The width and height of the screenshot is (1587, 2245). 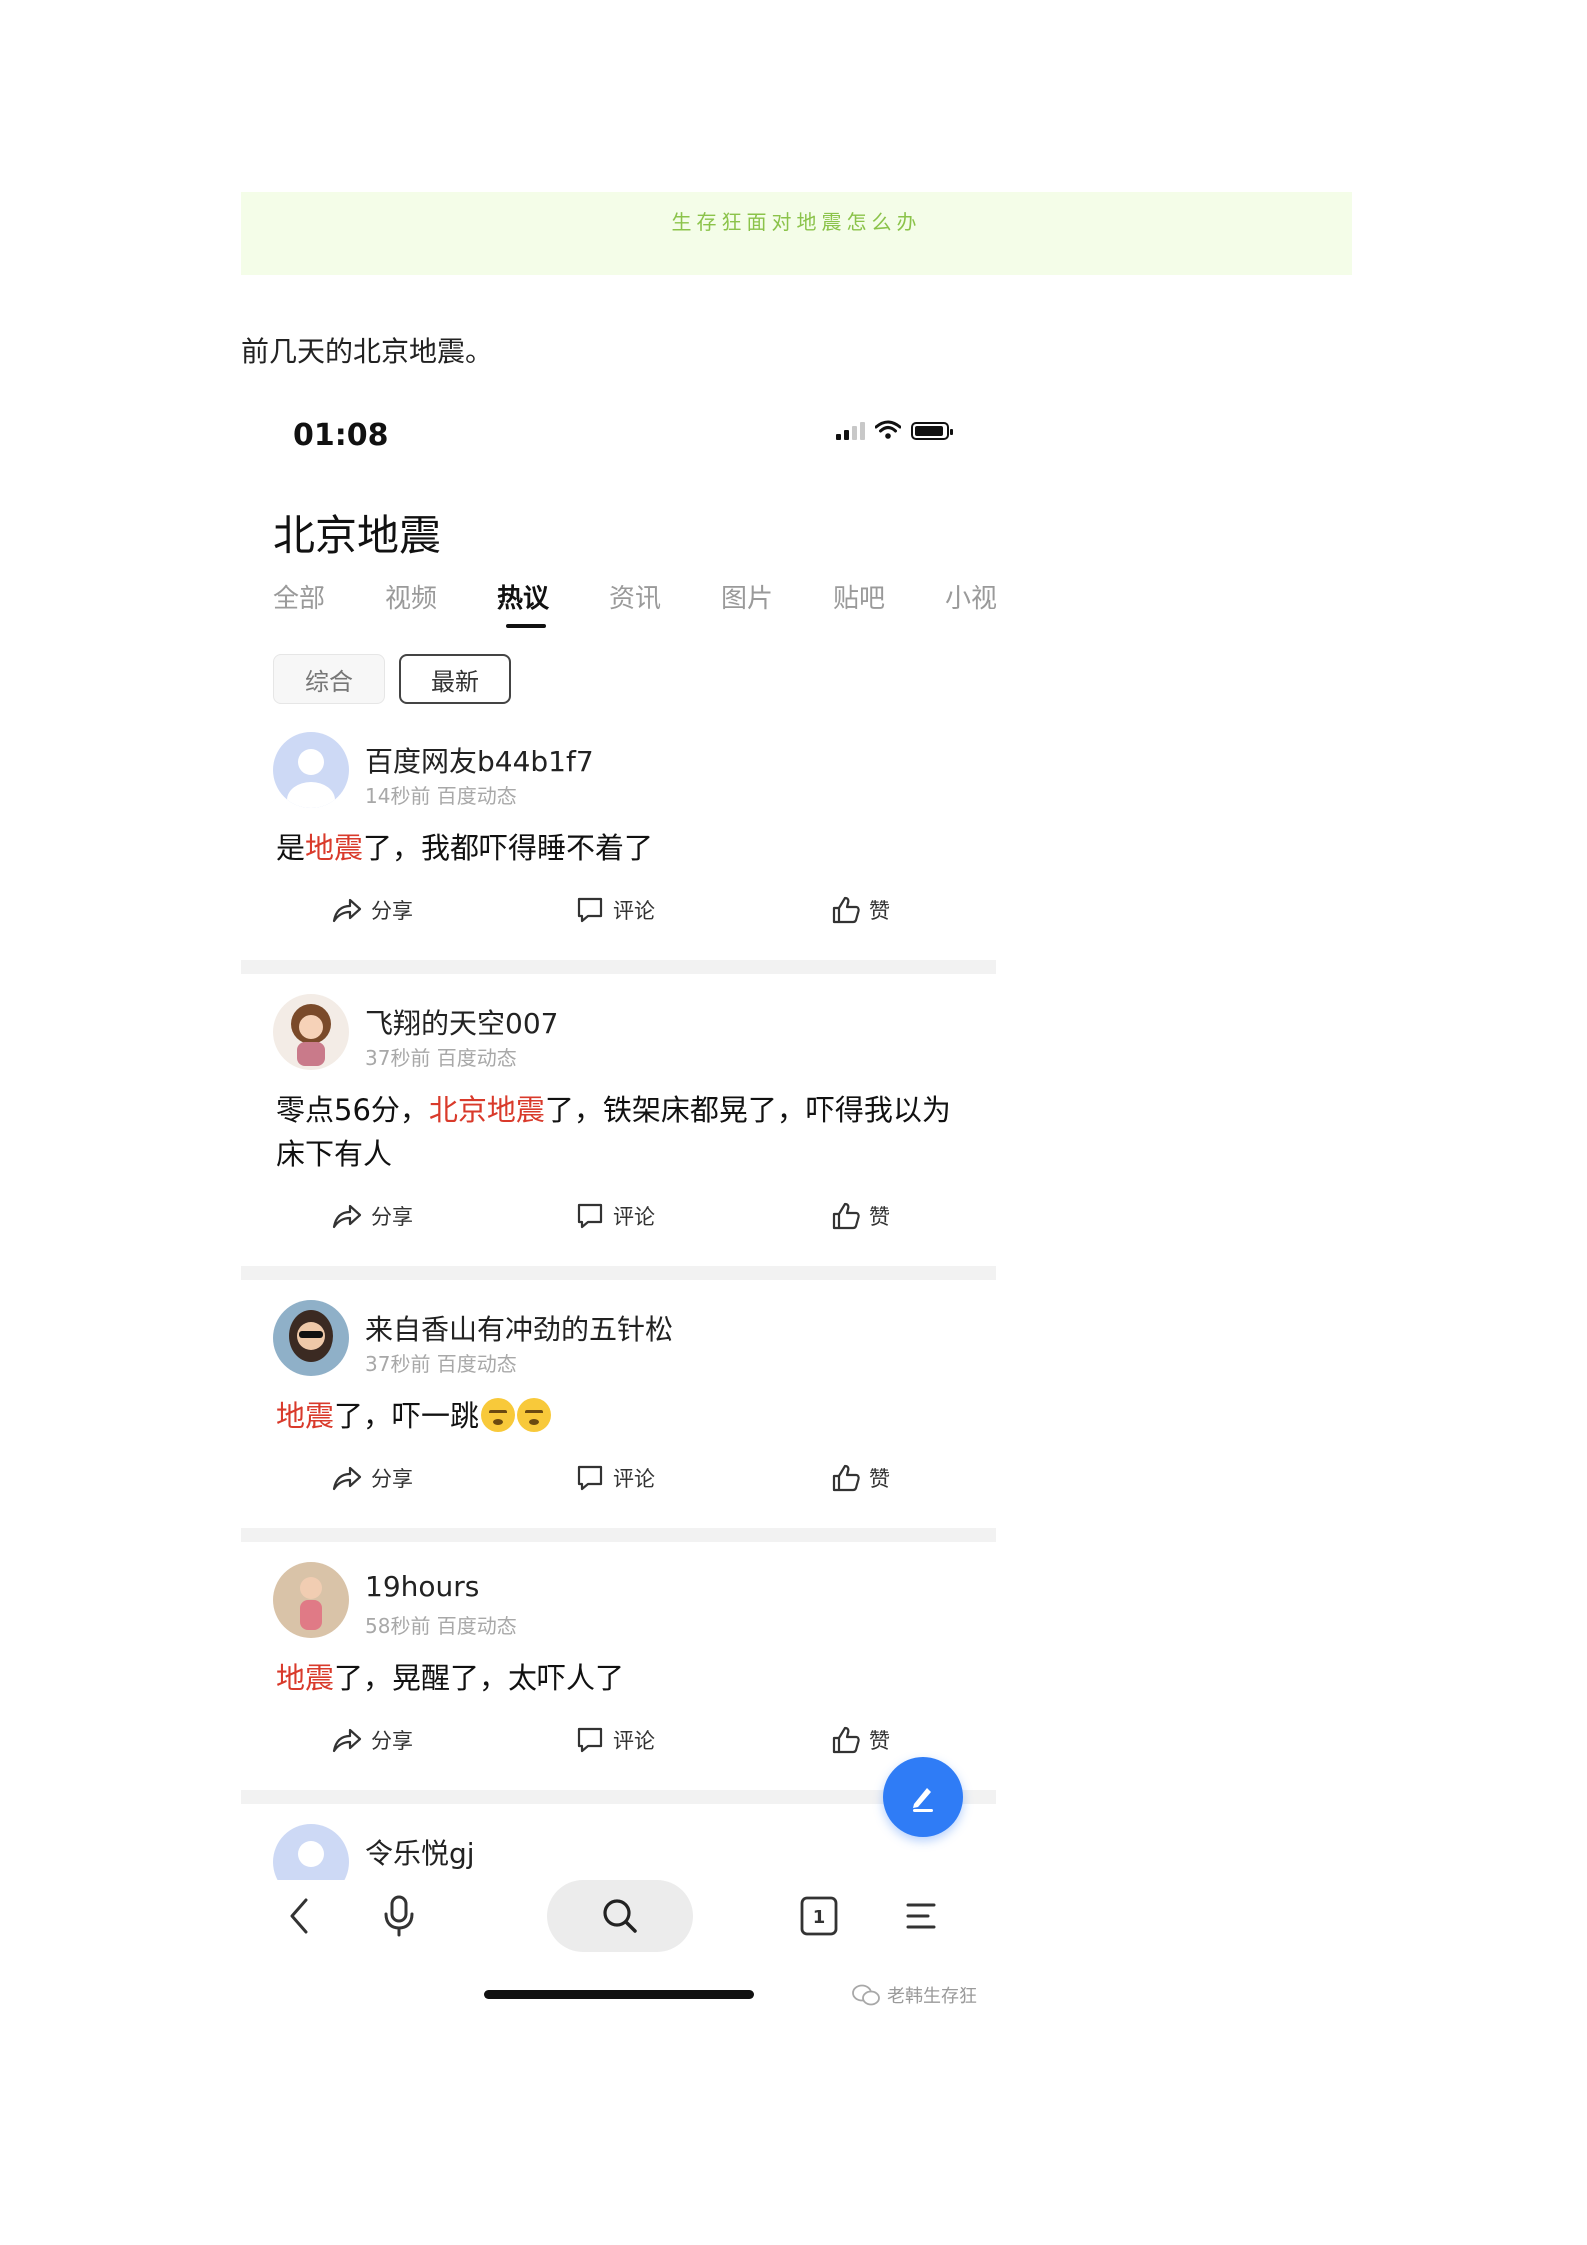 I want to click on intro-paragraph: 前几天的北京地震。, so click(x=367, y=351).